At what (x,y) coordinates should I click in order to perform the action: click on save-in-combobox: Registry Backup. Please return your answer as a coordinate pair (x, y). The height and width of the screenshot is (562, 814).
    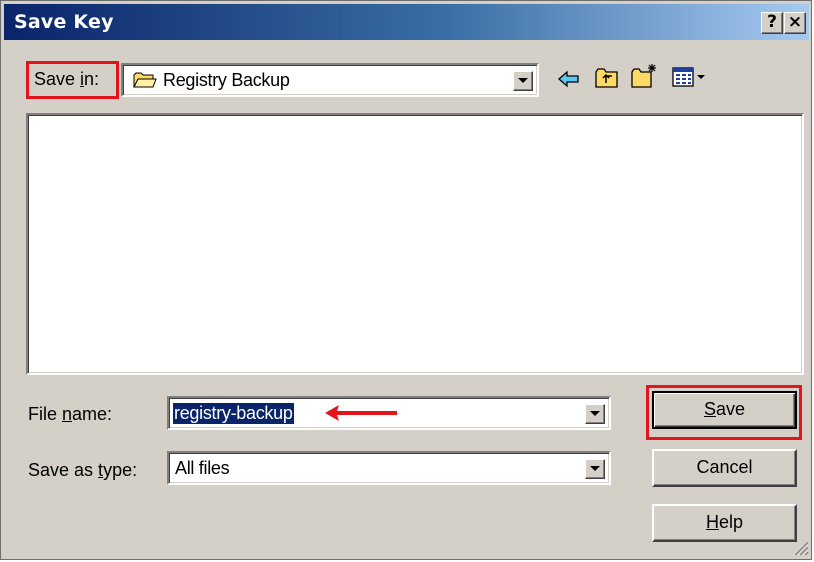
    Looking at the image, I should click on (330, 80).